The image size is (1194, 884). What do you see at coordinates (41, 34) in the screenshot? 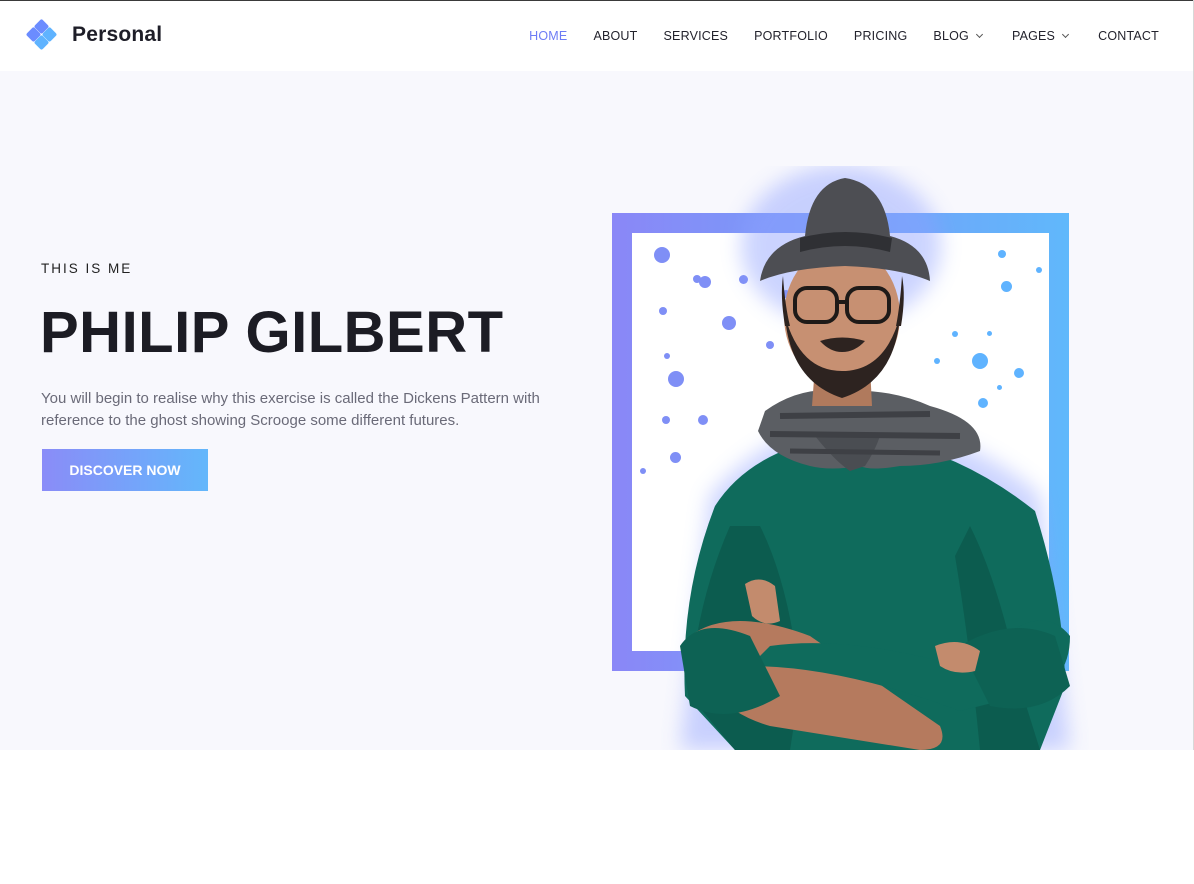
I see `diamond-cluster-icon` at bounding box center [41, 34].